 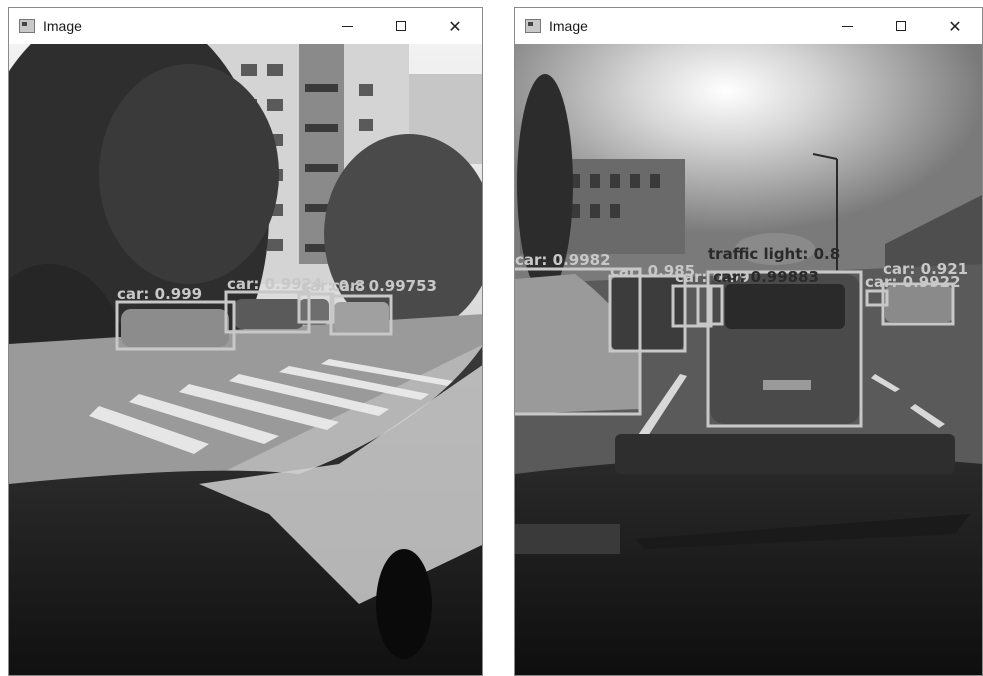 What do you see at coordinates (774, 254) in the screenshot?
I see `detection-label: traffic light: 0.8` at bounding box center [774, 254].